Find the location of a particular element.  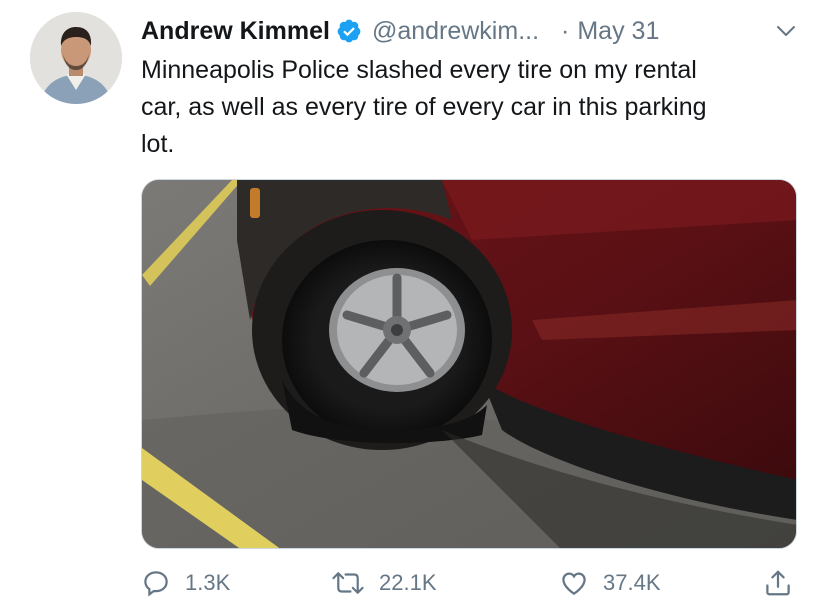

retweet-action: 22.1K is located at coordinates (384, 583).